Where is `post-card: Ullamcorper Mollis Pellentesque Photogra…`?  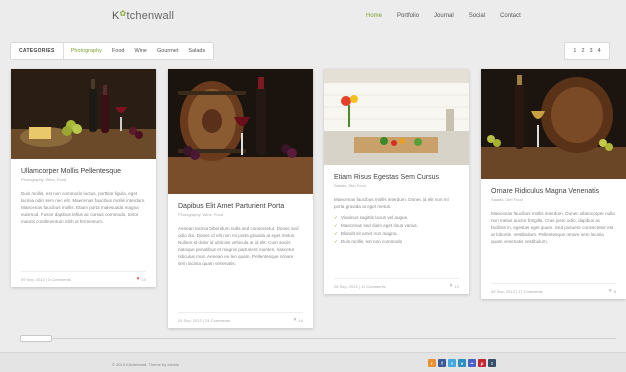
post-card: Ullamcorper Mollis Pellentesque Photogra… is located at coordinates (83, 178).